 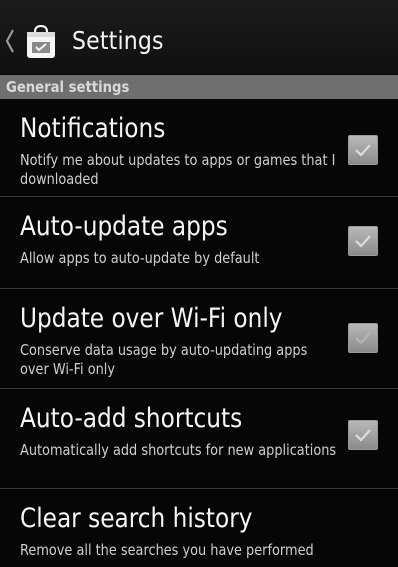 I want to click on preference-title: Notifications, so click(x=93, y=128).